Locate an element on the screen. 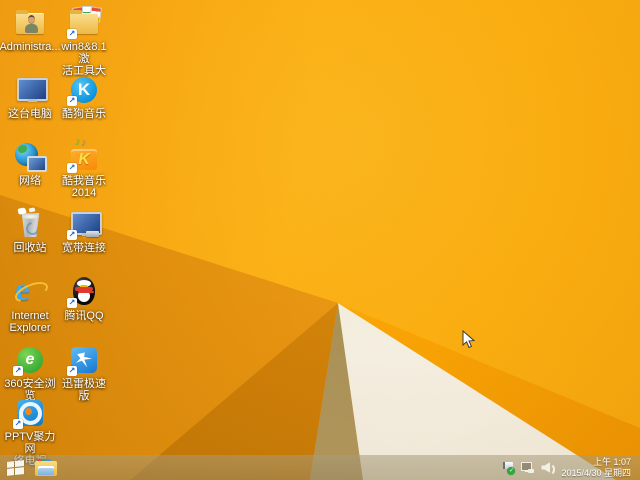  windows-logo-icon is located at coordinates (15, 467).